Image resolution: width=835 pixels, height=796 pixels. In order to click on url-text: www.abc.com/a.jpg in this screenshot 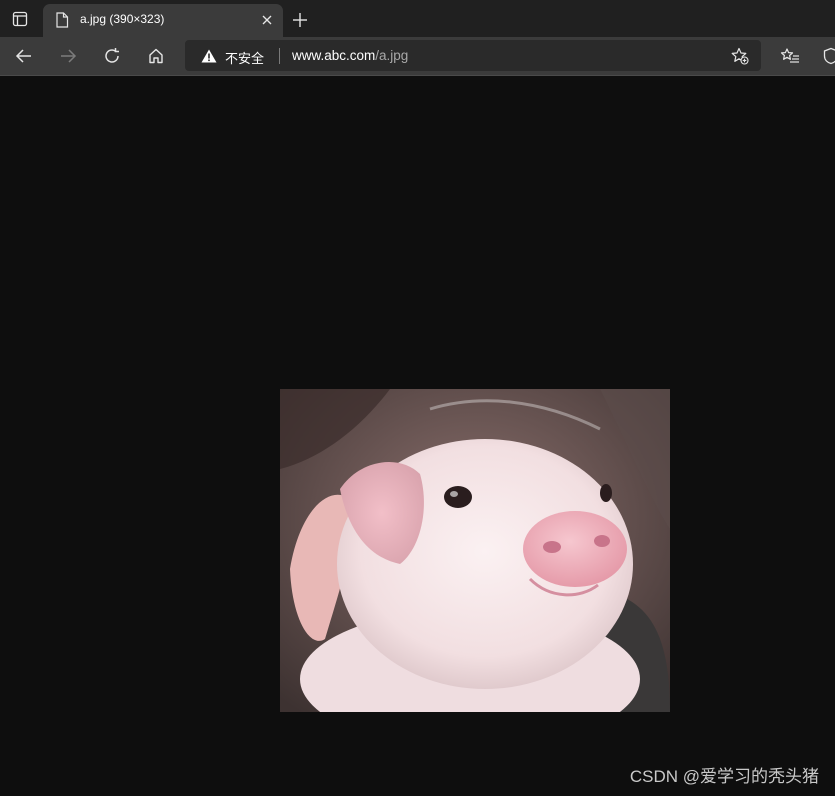, I will do `click(350, 55)`.